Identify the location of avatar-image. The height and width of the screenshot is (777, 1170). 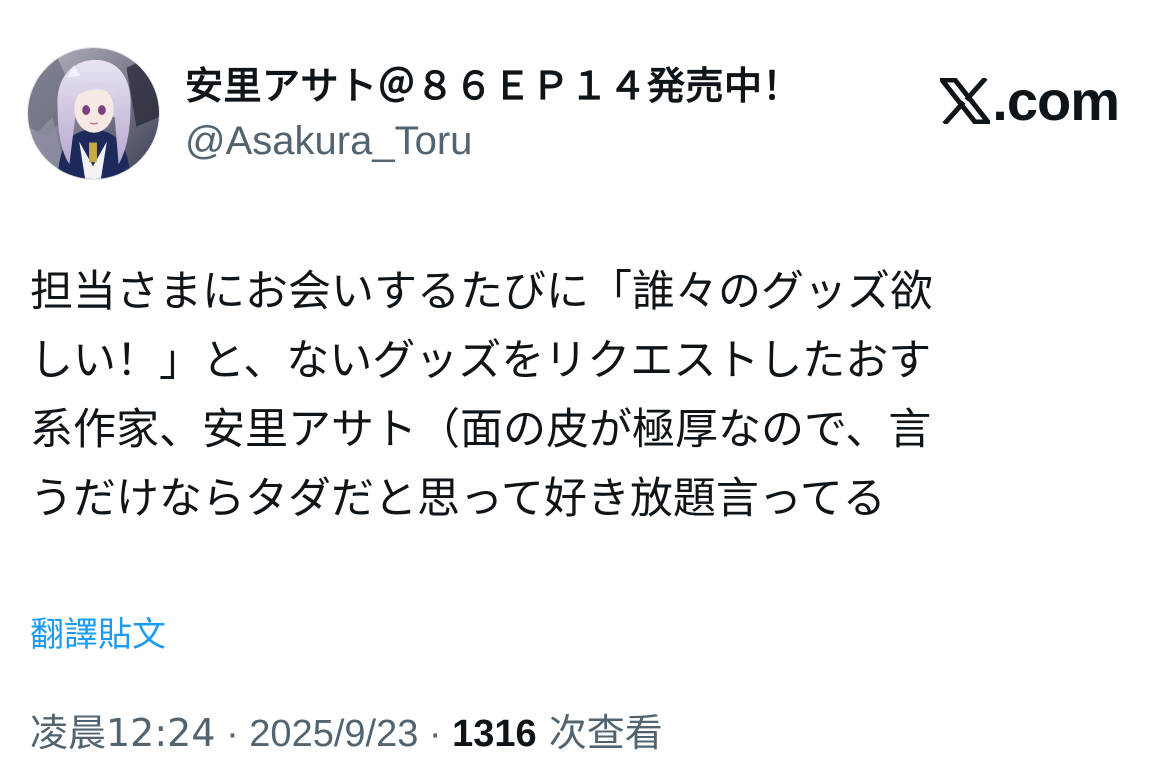
(93, 113).